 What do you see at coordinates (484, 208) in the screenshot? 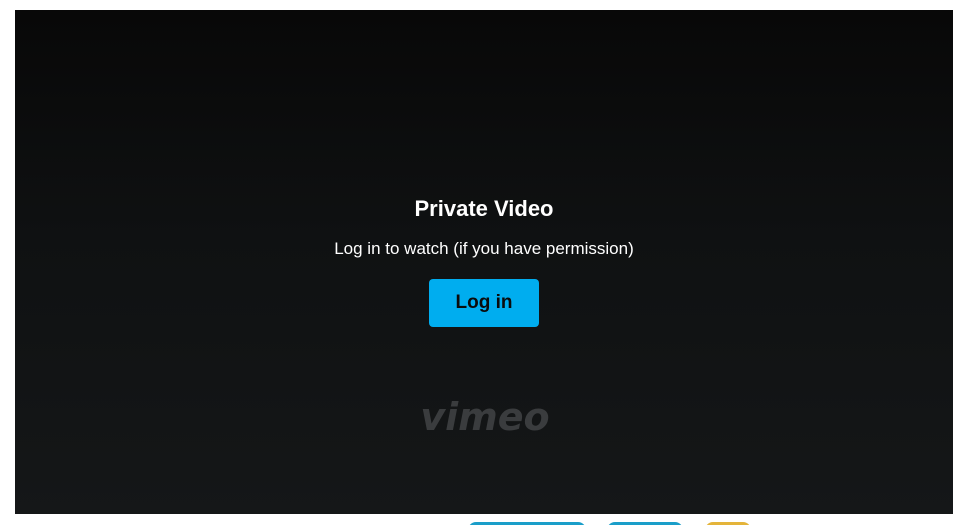
I see `private-video-title: Private Video` at bounding box center [484, 208].